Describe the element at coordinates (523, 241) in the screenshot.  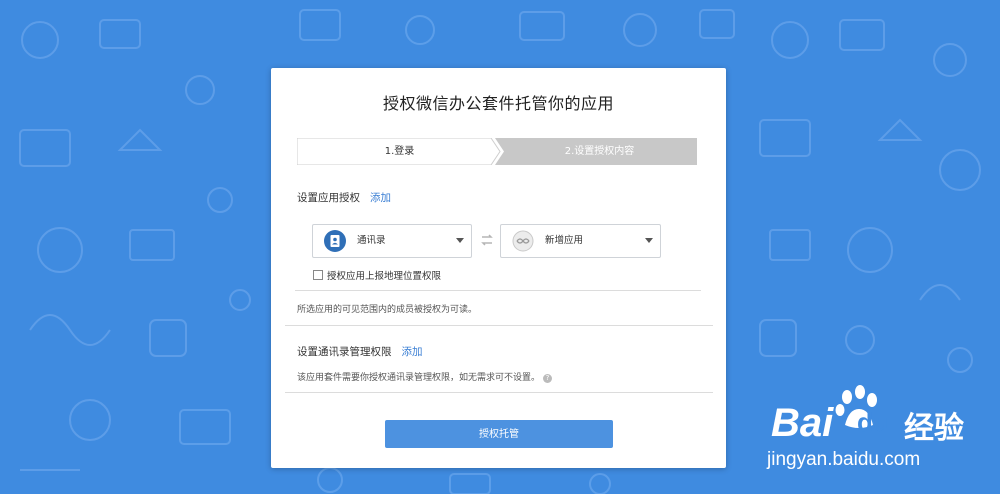
I see `new-app-icon` at that location.